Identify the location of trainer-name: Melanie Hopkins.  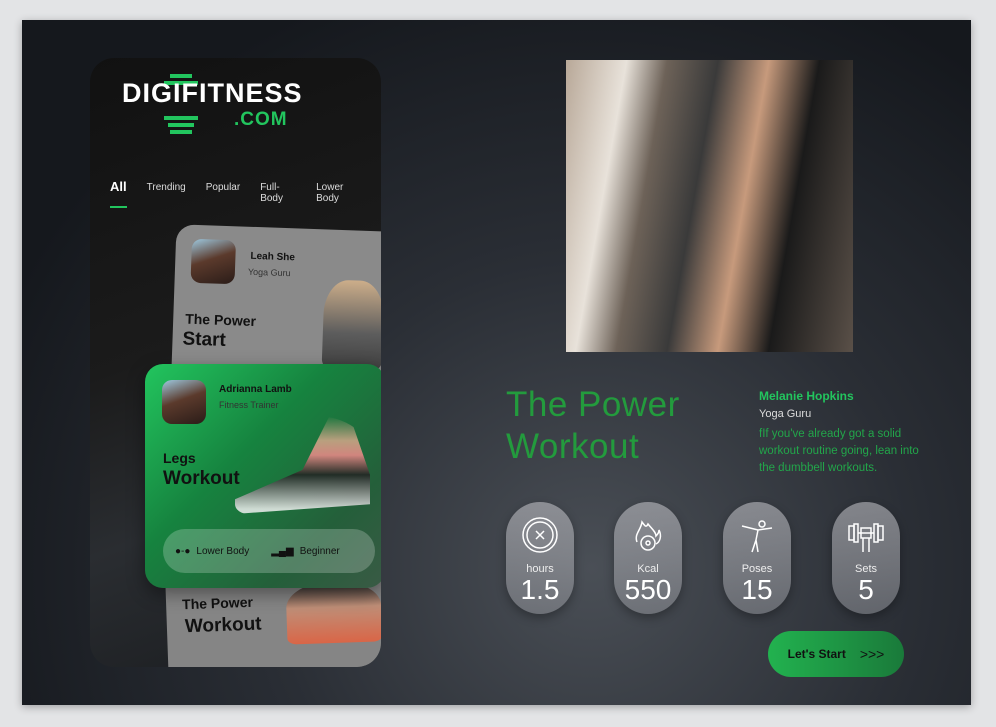
(806, 396).